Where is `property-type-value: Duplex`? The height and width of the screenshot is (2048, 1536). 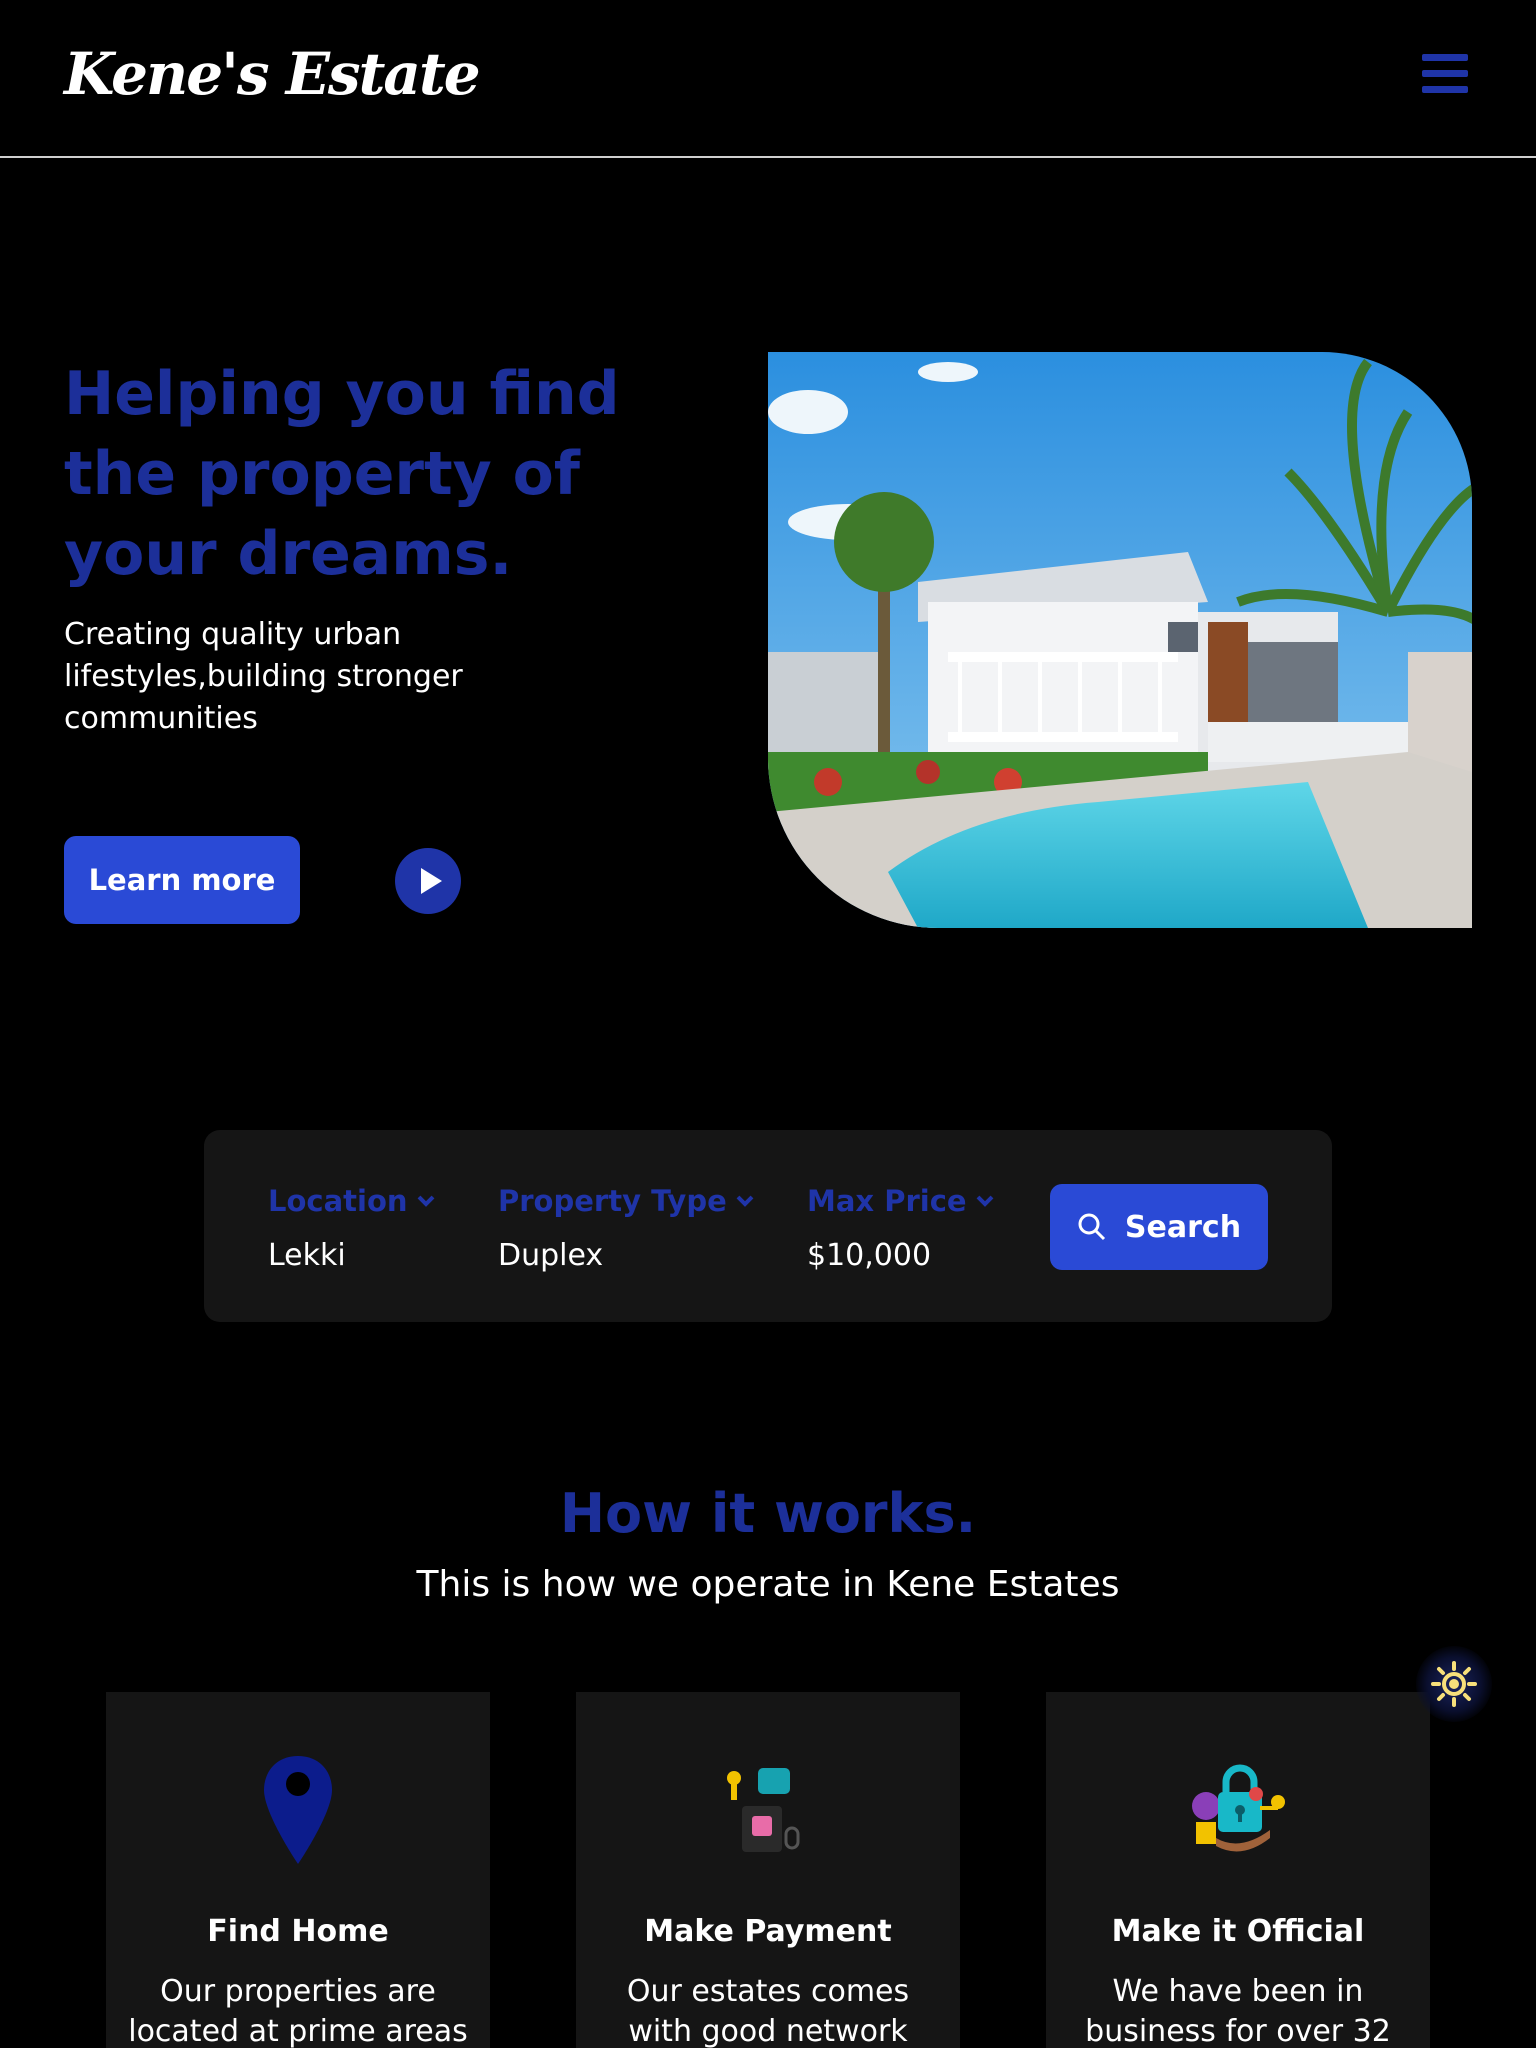
property-type-value: Duplex is located at coordinates (551, 1255).